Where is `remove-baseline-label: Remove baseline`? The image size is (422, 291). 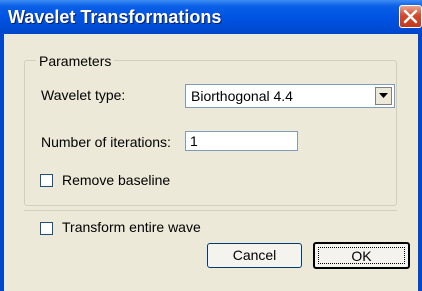
remove-baseline-label: Remove baseline is located at coordinates (116, 180).